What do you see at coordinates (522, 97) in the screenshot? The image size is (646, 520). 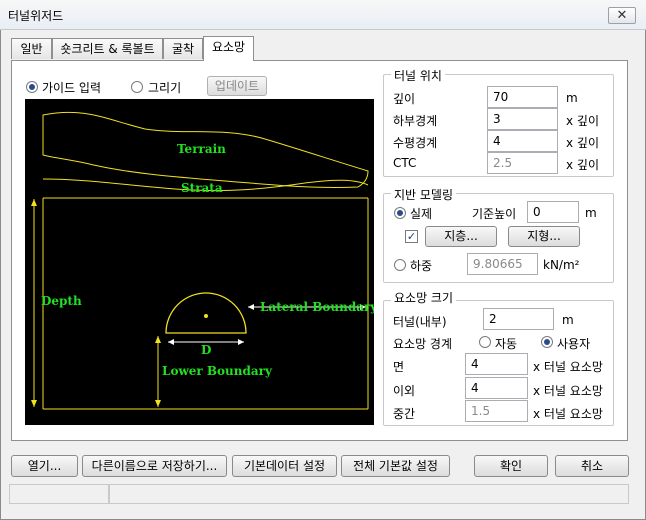 I see `depth-input: 70` at bounding box center [522, 97].